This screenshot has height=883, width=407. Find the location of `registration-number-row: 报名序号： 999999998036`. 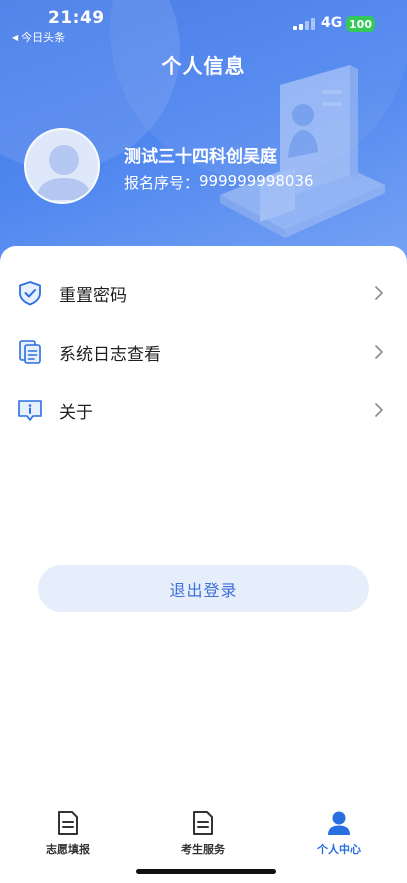

registration-number-row: 报名序号： 999999998036 is located at coordinates (219, 182).